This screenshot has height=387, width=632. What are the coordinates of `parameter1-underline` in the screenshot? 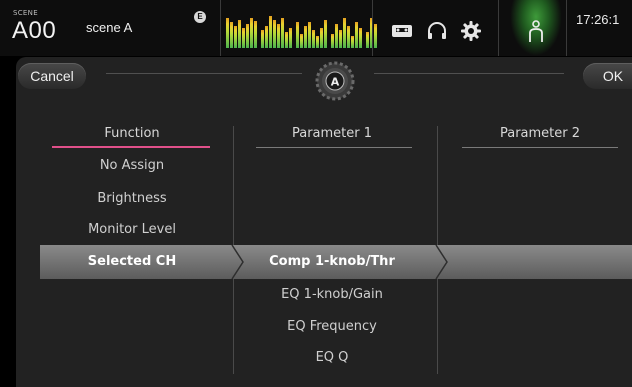 It's located at (334, 147).